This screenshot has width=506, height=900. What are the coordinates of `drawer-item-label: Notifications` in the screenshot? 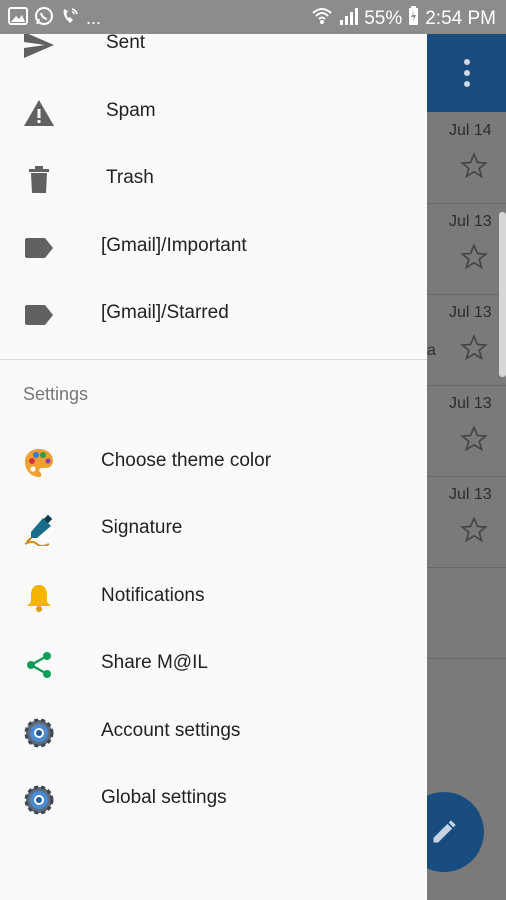 It's located at (153, 595).